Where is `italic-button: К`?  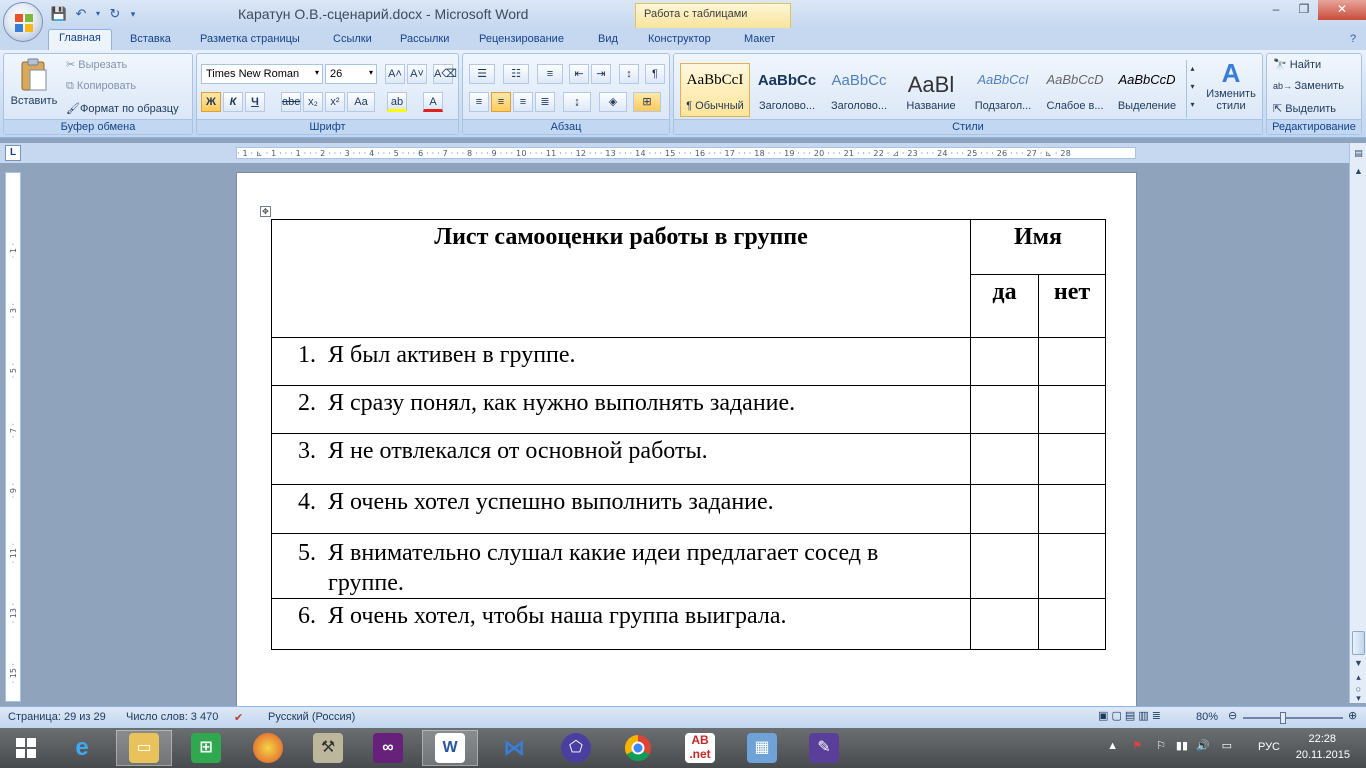
italic-button: К is located at coordinates (233, 102).